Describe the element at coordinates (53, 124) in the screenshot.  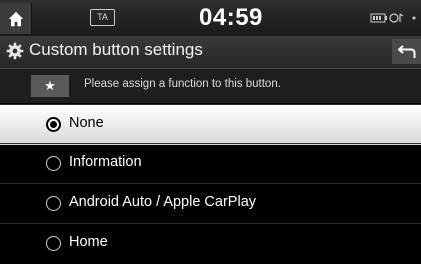
I see `radio-selected-icon` at that location.